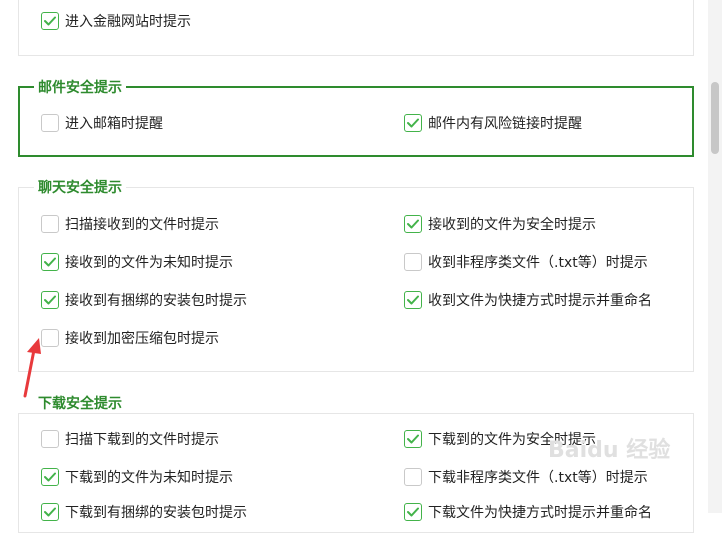  I want to click on checkbox-label: 接收到加密压缩包时提示, so click(142, 339).